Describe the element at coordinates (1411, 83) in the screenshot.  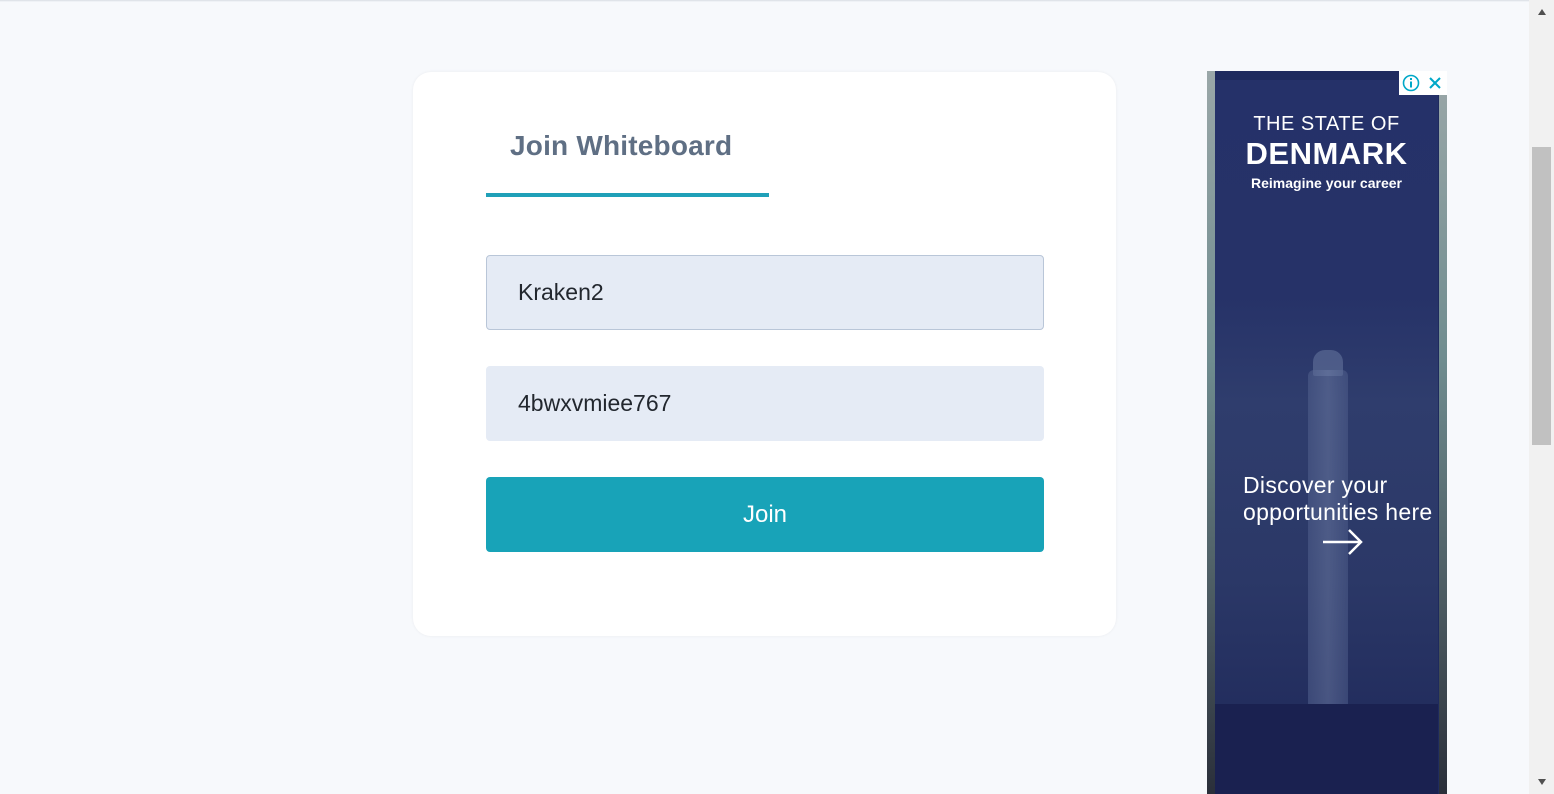
I see `info-icon` at that location.